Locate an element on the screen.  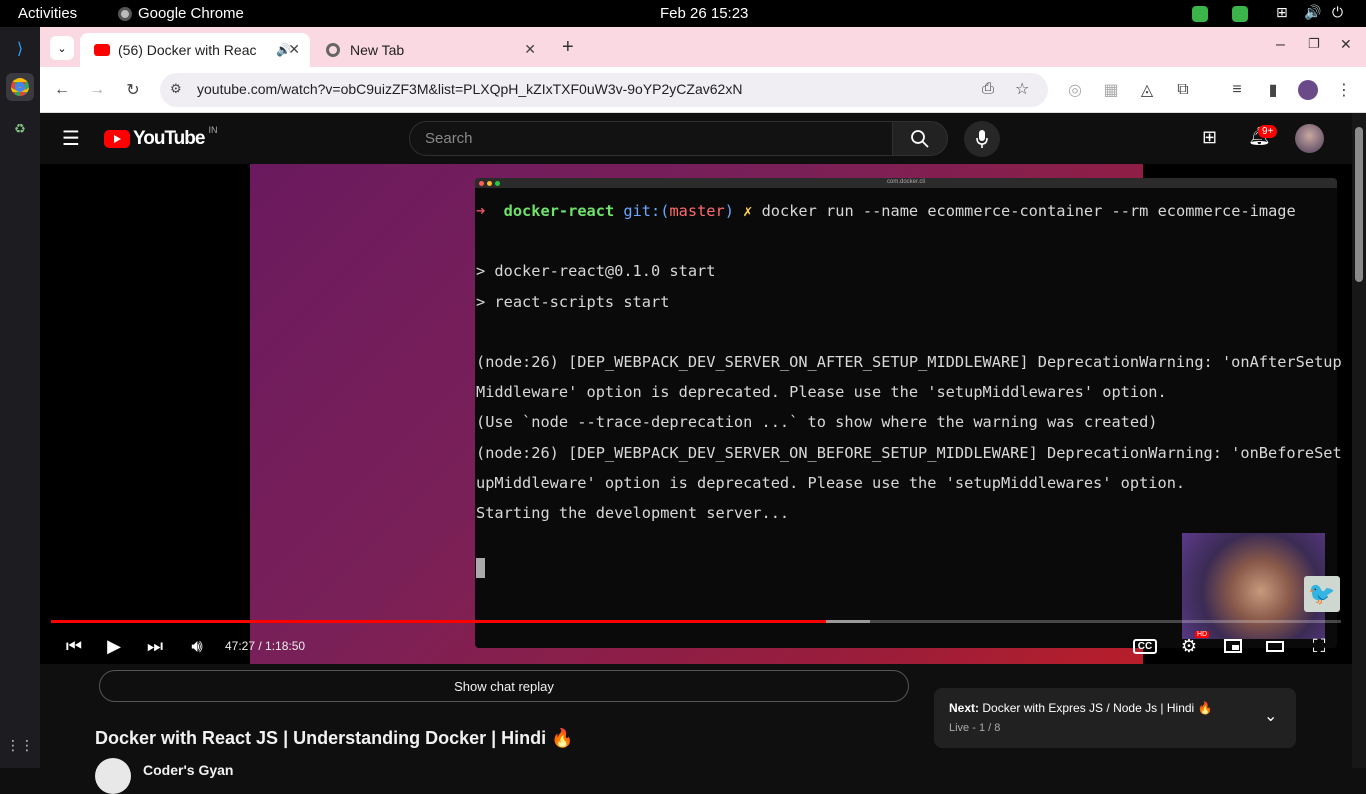
hd-badge: HD is located at coordinates (1202, 634).